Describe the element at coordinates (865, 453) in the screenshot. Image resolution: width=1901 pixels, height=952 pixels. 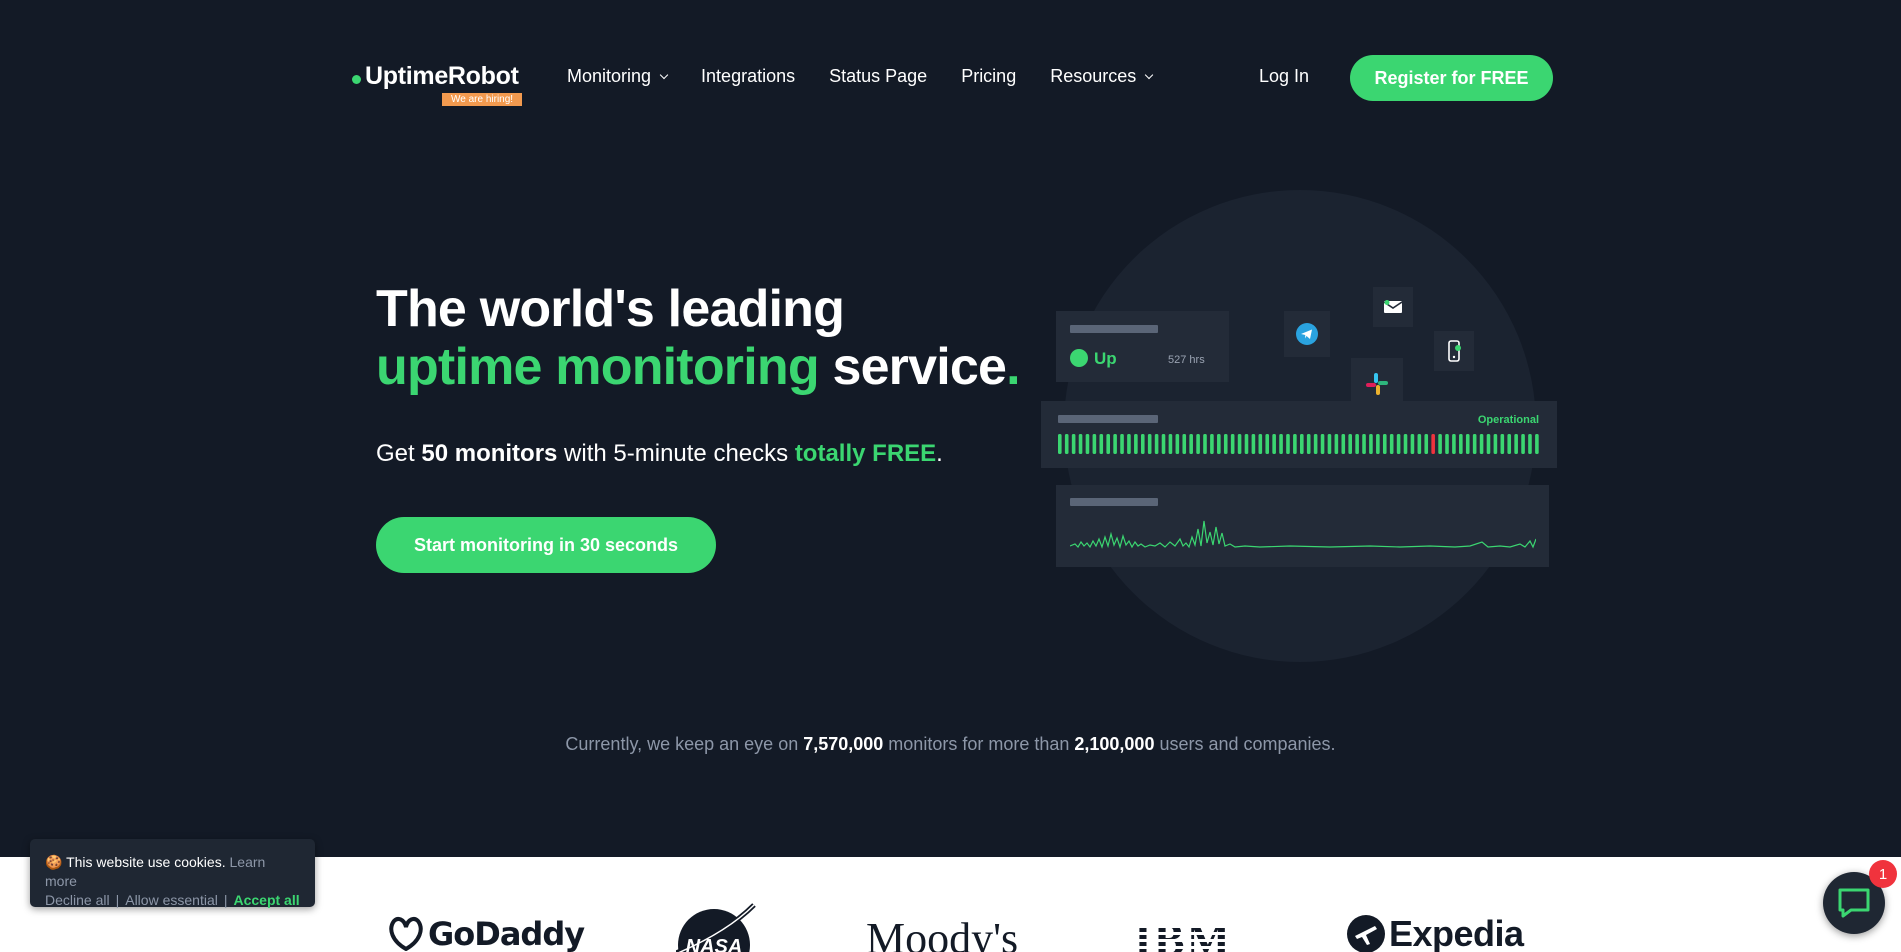
I see `sub-green: totally FREE` at that location.